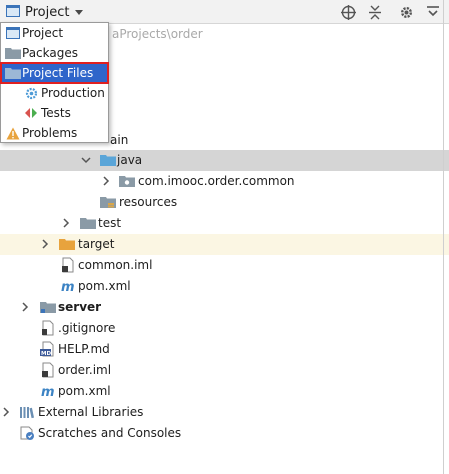 The image size is (449, 474). I want to click on tree-row-order-iml: order.iml, so click(224, 370).